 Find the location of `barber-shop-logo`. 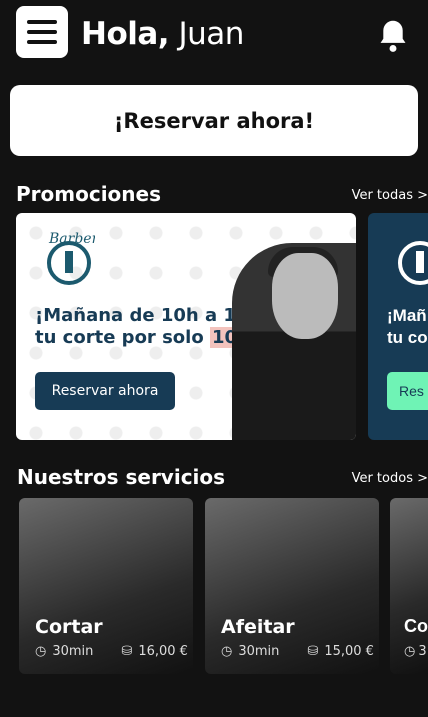

barber-shop-logo is located at coordinates (413, 263).